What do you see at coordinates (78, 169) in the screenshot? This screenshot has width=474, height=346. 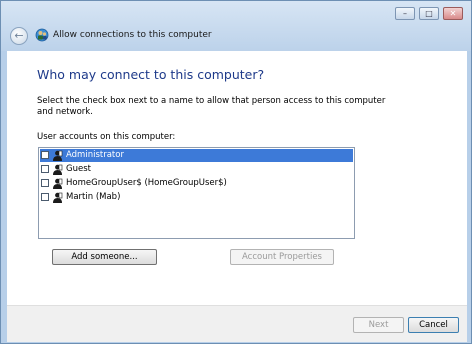 I see `account-label: Guest` at bounding box center [78, 169].